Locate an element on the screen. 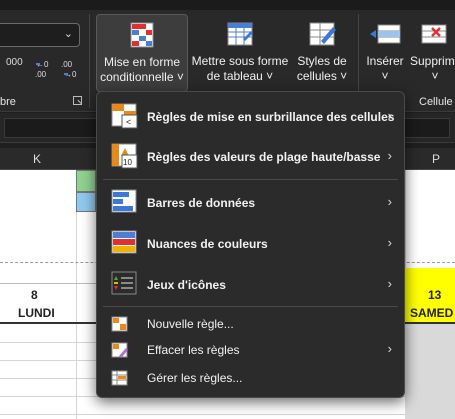  cell-styles-icon is located at coordinates (322, 34).